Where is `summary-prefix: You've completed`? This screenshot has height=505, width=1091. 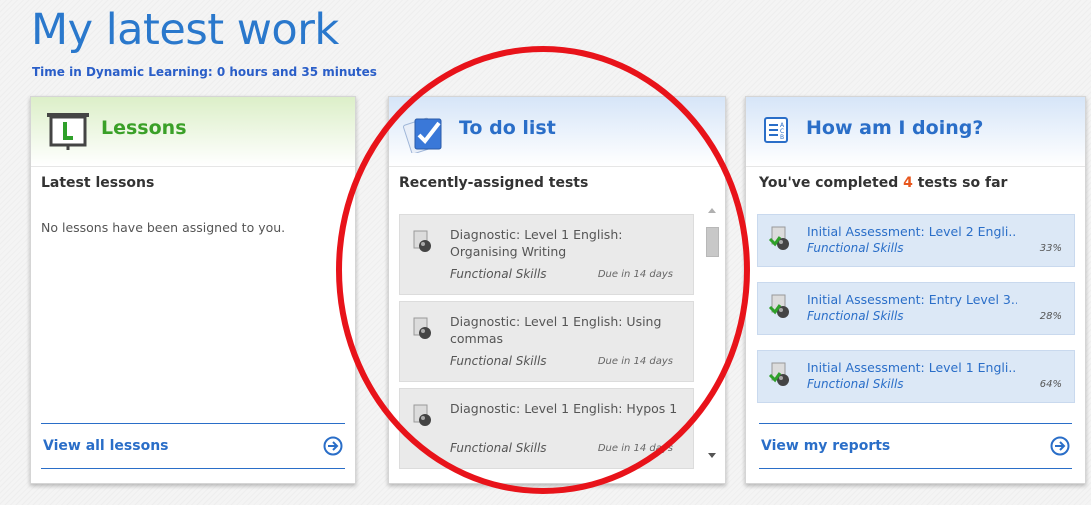
summary-prefix: You've completed is located at coordinates (831, 183).